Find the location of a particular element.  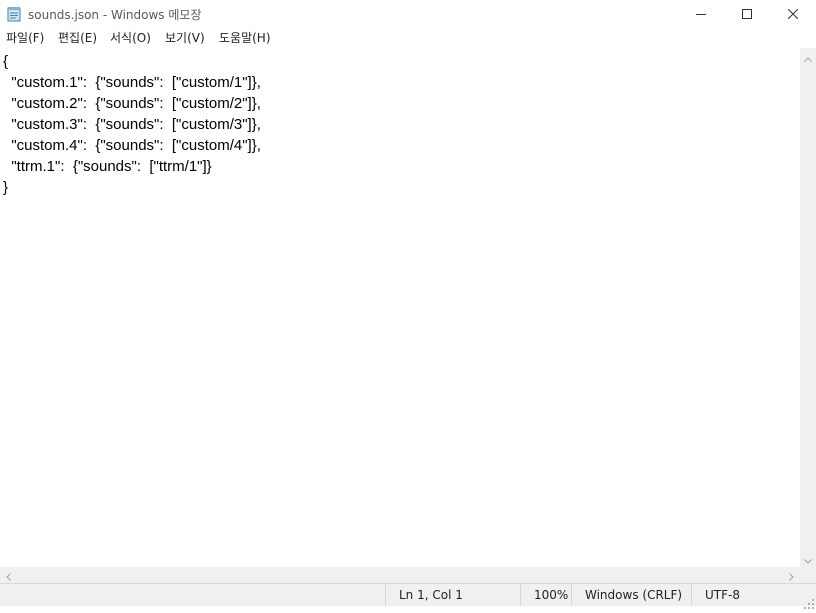

menu-format: 서식(O) is located at coordinates (130, 38).